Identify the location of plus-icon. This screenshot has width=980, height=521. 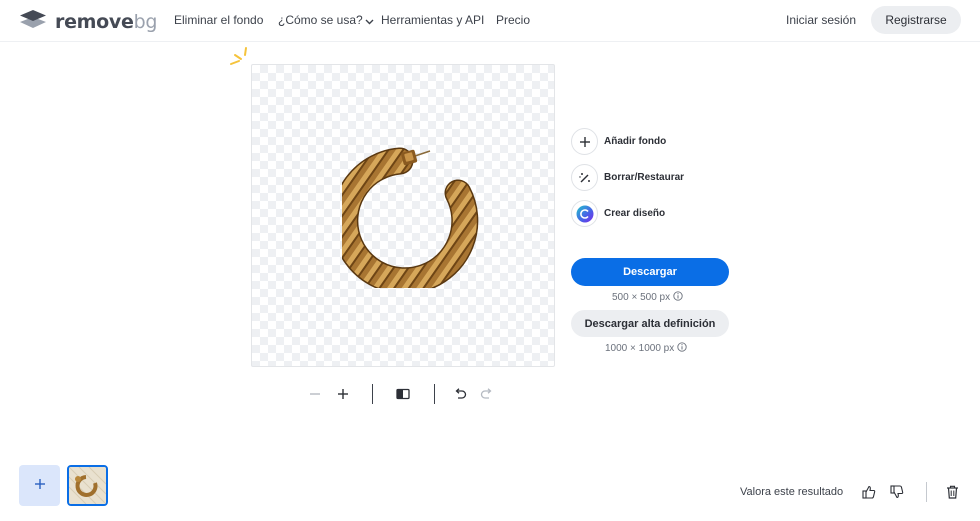
(584, 141).